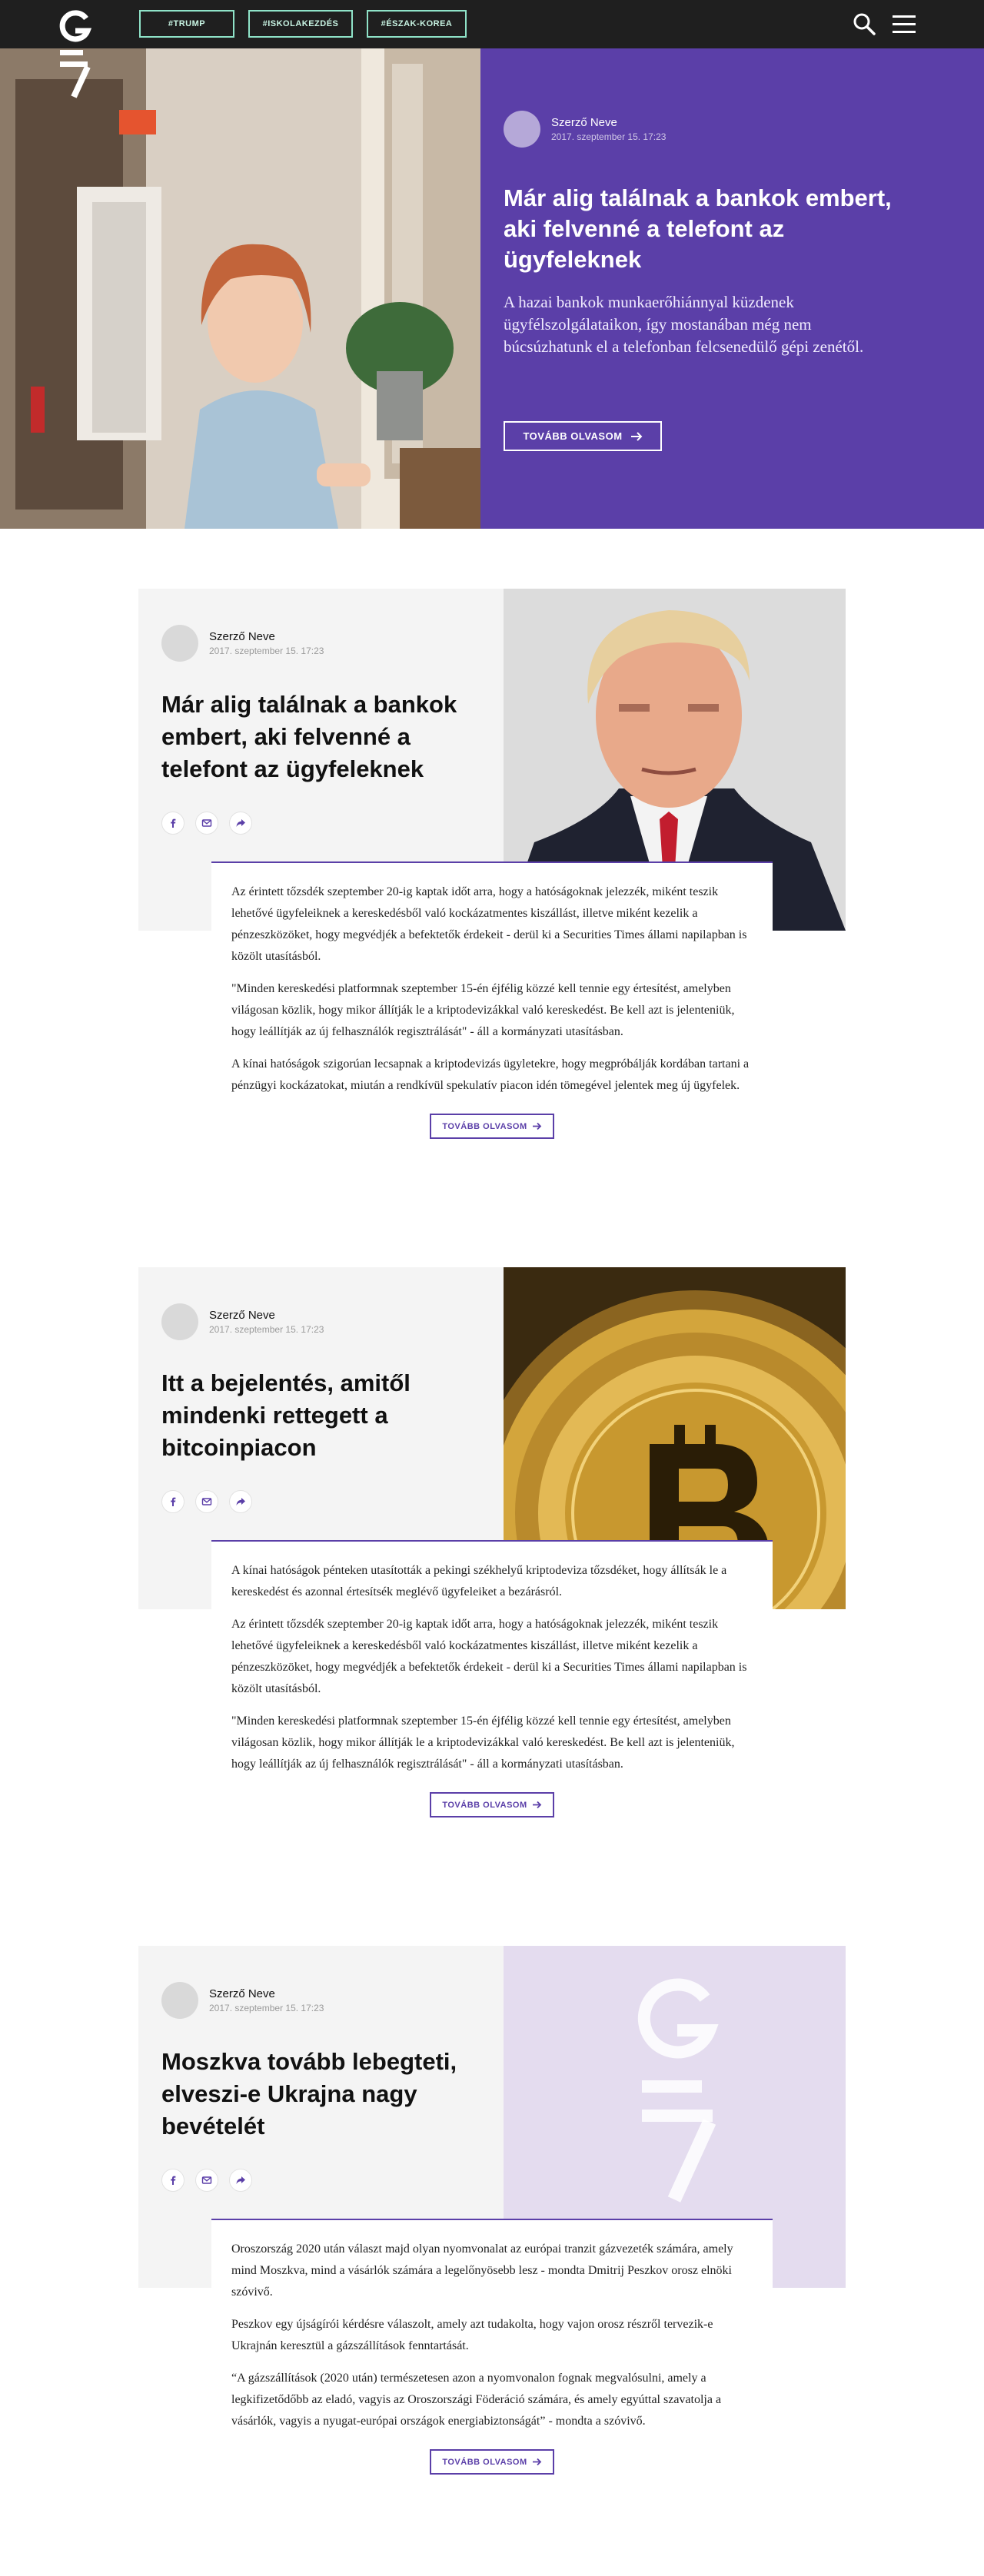  Describe the element at coordinates (240, 288) in the screenshot. I see `hero-image` at that location.